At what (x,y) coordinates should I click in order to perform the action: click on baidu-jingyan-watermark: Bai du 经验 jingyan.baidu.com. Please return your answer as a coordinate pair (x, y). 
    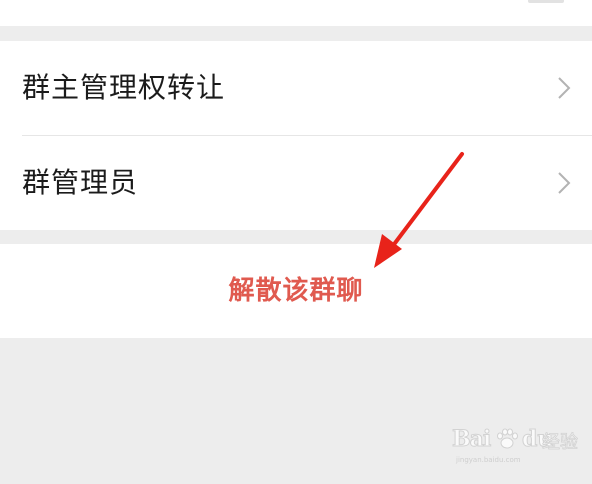
    Looking at the image, I should click on (514, 443).